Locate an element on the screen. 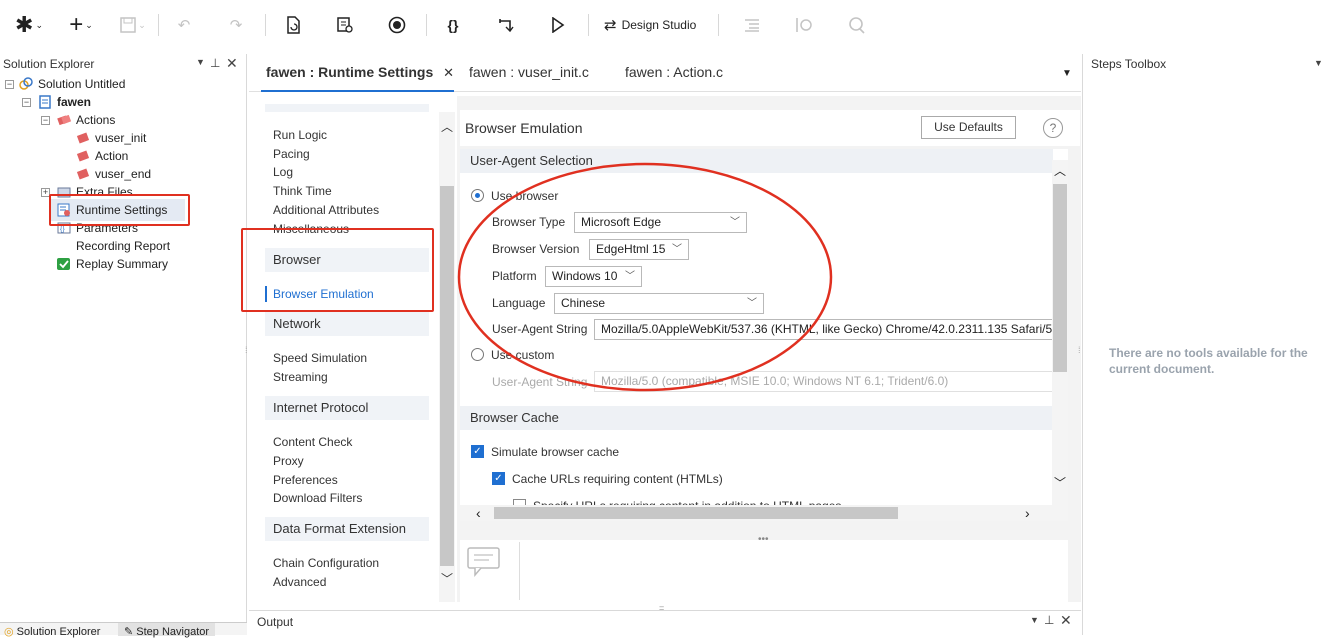 Image resolution: width=1323 pixels, height=638 pixels. section-browser-cache: Browser Cache is located at coordinates (756, 418).